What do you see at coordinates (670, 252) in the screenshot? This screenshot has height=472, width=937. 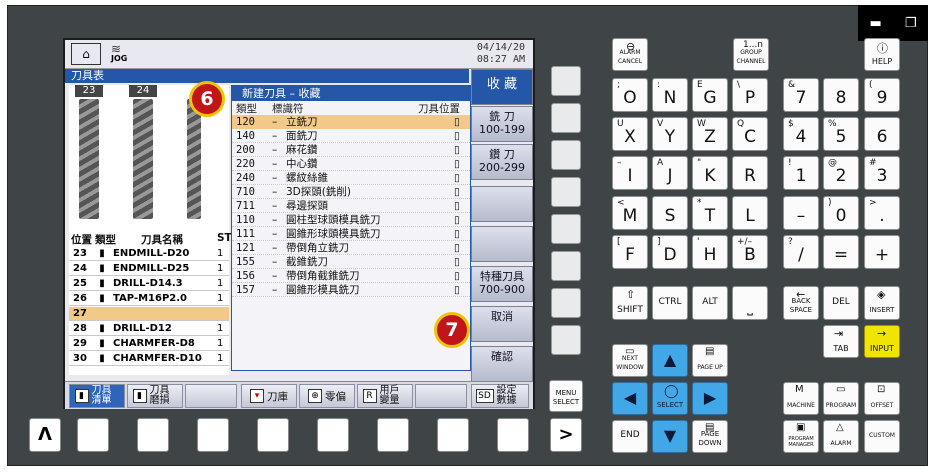 I see `key-D: ] D` at bounding box center [670, 252].